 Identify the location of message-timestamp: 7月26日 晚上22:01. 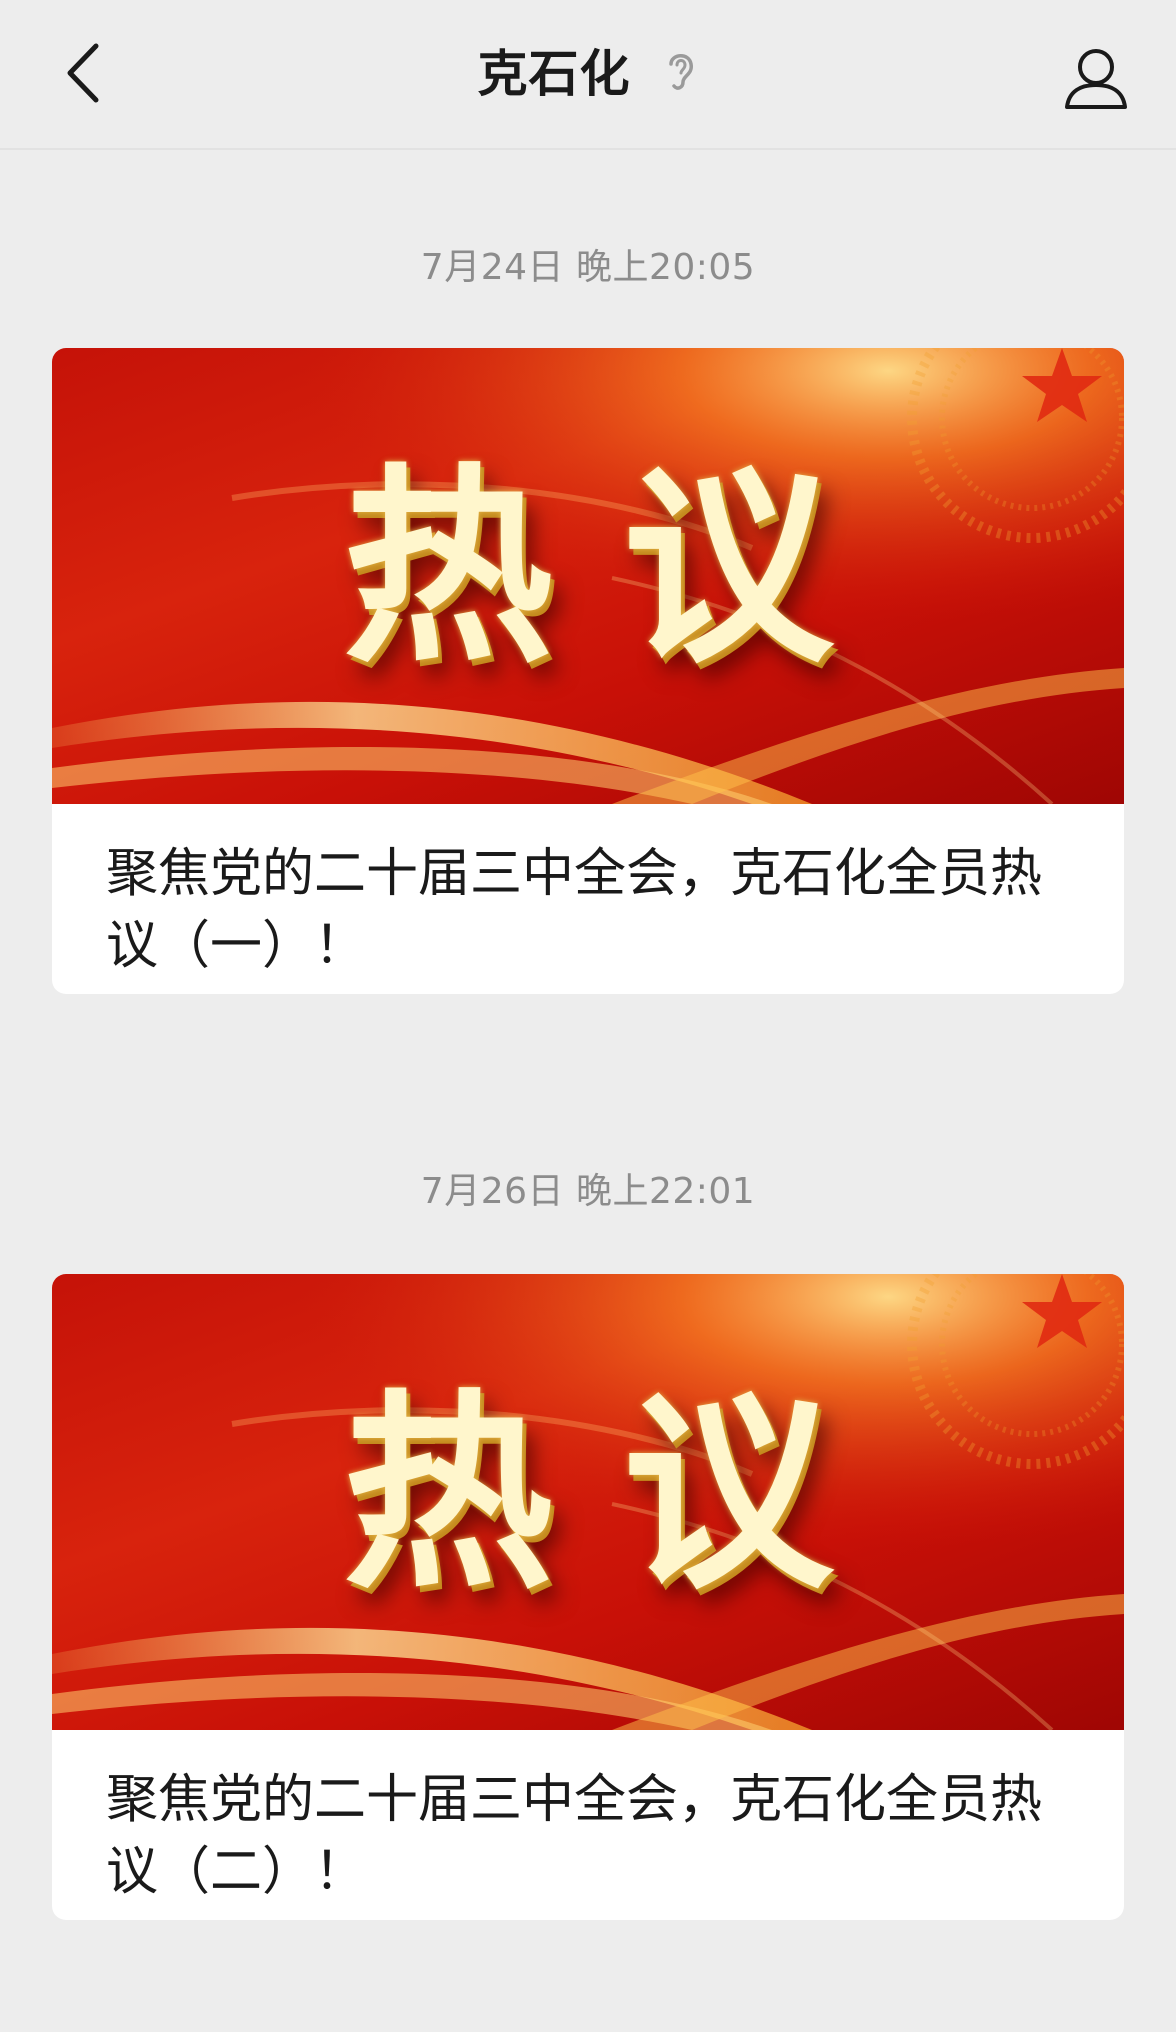
(588, 1191).